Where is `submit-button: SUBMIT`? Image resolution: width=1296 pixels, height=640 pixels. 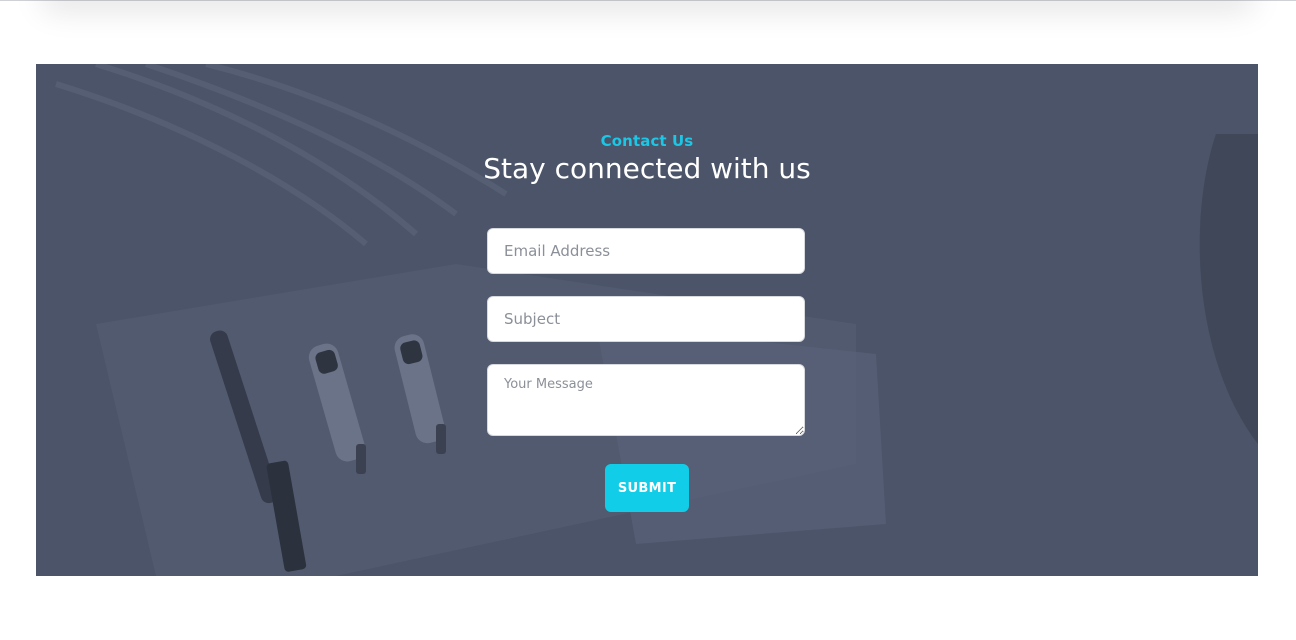 submit-button: SUBMIT is located at coordinates (647, 488).